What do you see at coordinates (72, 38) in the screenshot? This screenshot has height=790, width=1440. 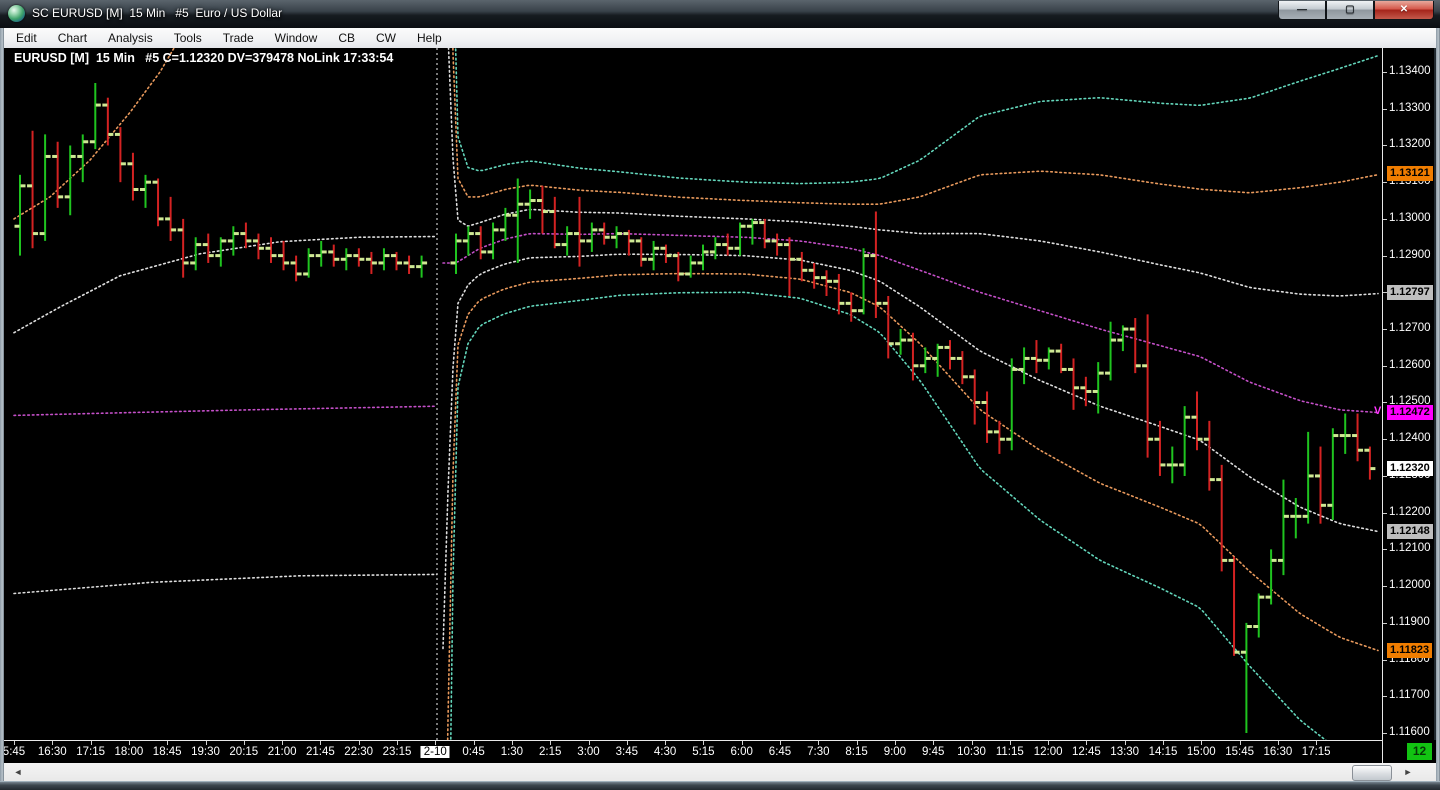 I see `menu-item-chart: Chart` at bounding box center [72, 38].